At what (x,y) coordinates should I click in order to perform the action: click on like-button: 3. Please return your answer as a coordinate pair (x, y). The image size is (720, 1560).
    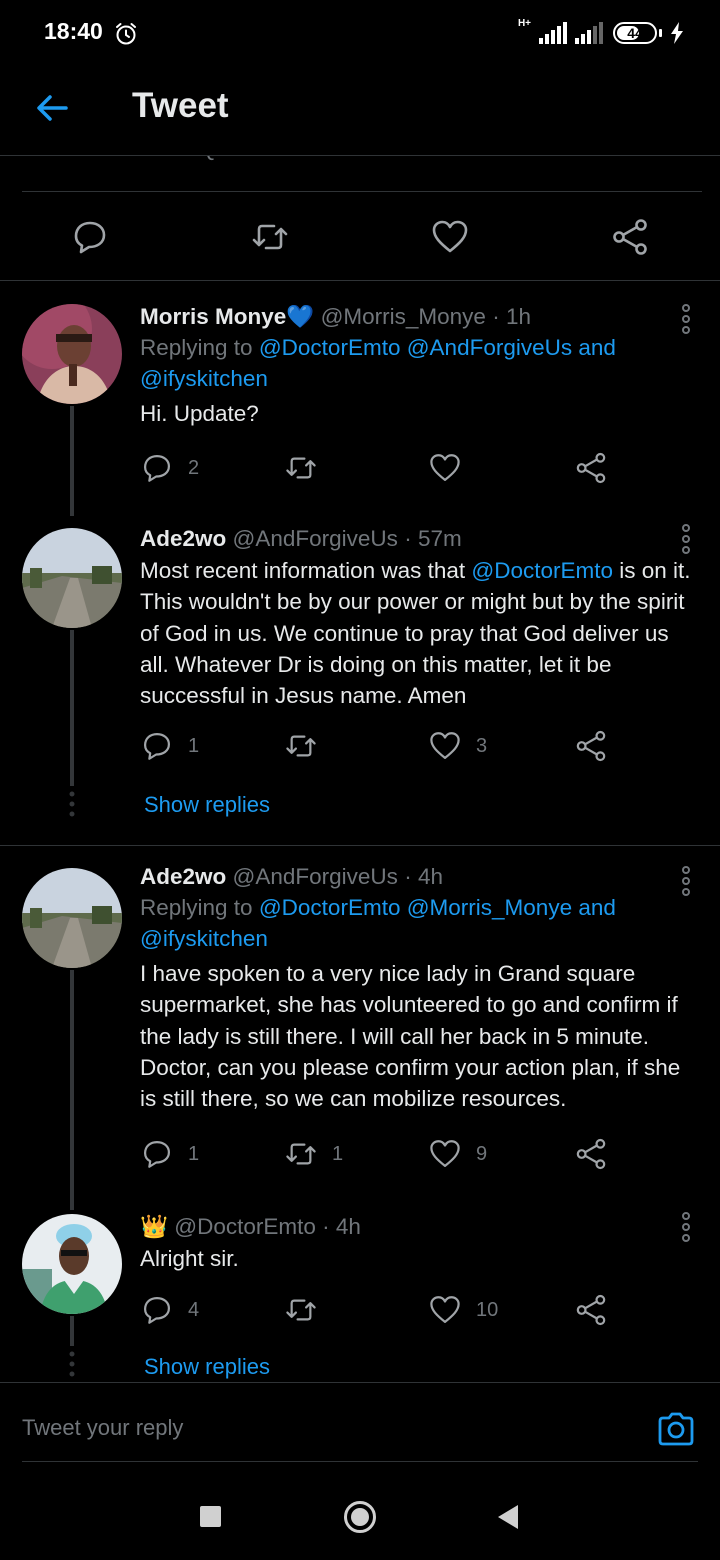
    Looking at the image, I should click on (457, 746).